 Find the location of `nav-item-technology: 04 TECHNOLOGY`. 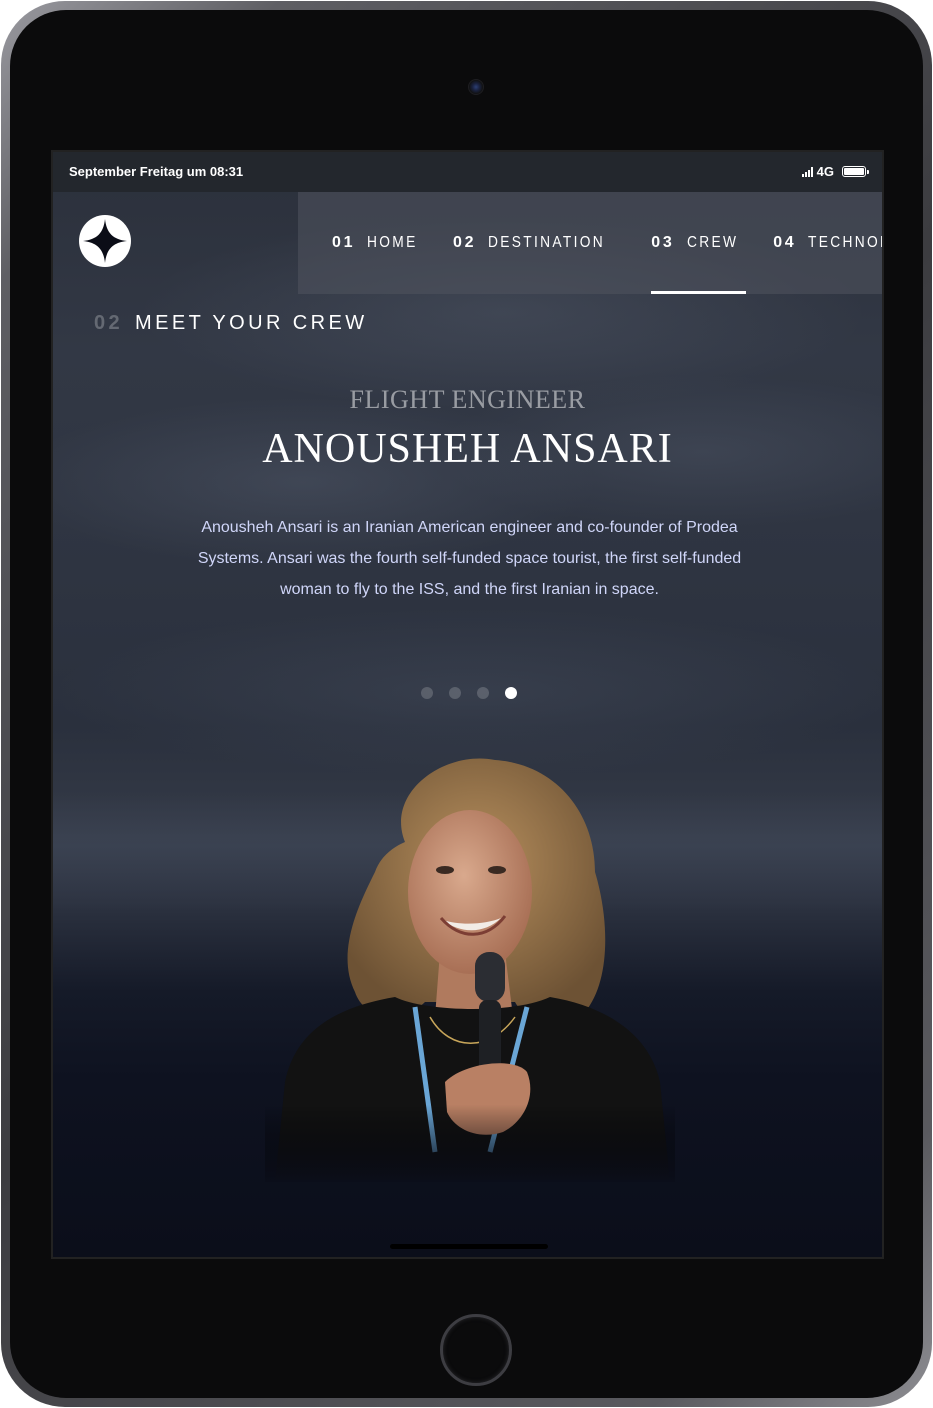

nav-item-technology: 04 TECHNOLOGY is located at coordinates (827, 243).